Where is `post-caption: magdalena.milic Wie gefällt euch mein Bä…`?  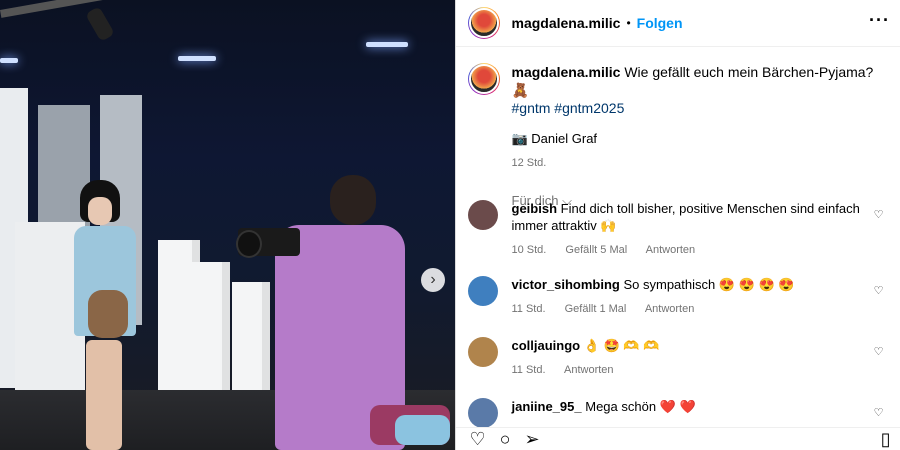 post-caption: magdalena.milic Wie gefällt euch mein Bä… is located at coordinates (678, 82).